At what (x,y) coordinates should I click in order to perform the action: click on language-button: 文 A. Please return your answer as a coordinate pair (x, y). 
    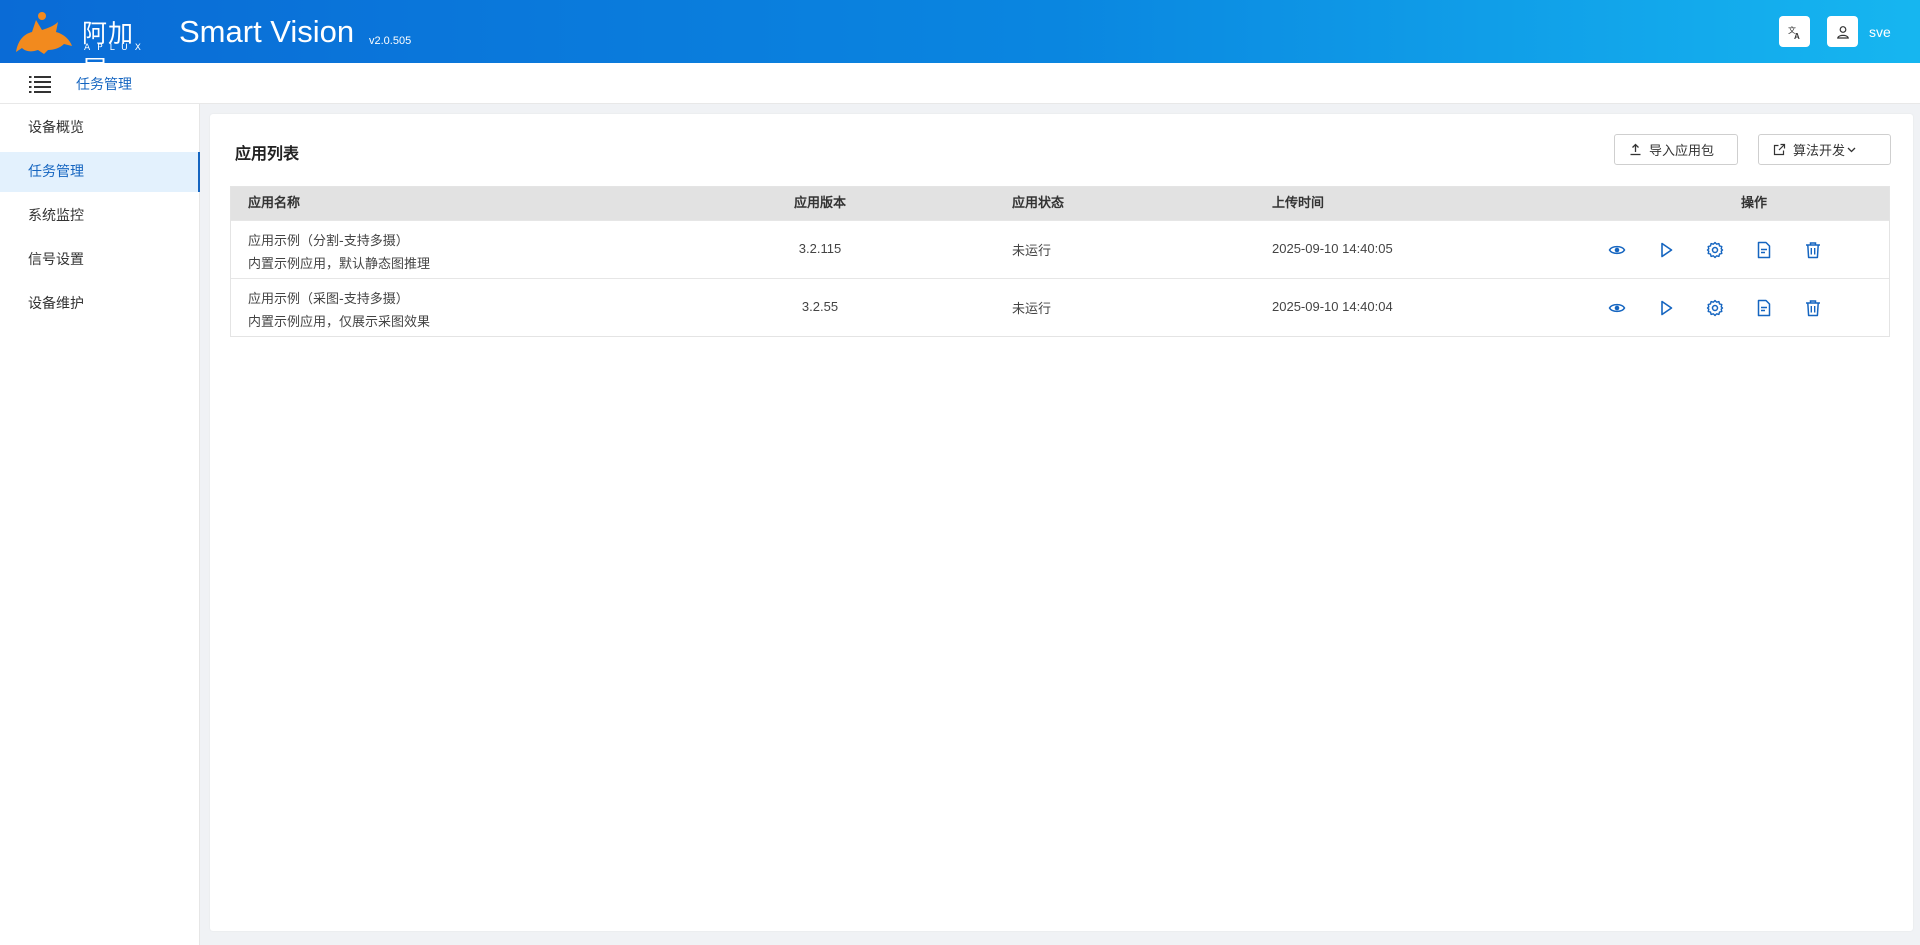
    Looking at the image, I should click on (1794, 31).